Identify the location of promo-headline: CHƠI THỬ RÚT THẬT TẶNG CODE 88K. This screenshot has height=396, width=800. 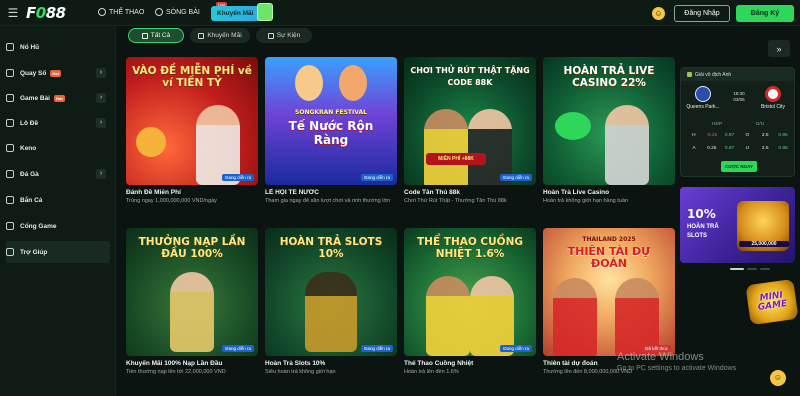
(470, 76).